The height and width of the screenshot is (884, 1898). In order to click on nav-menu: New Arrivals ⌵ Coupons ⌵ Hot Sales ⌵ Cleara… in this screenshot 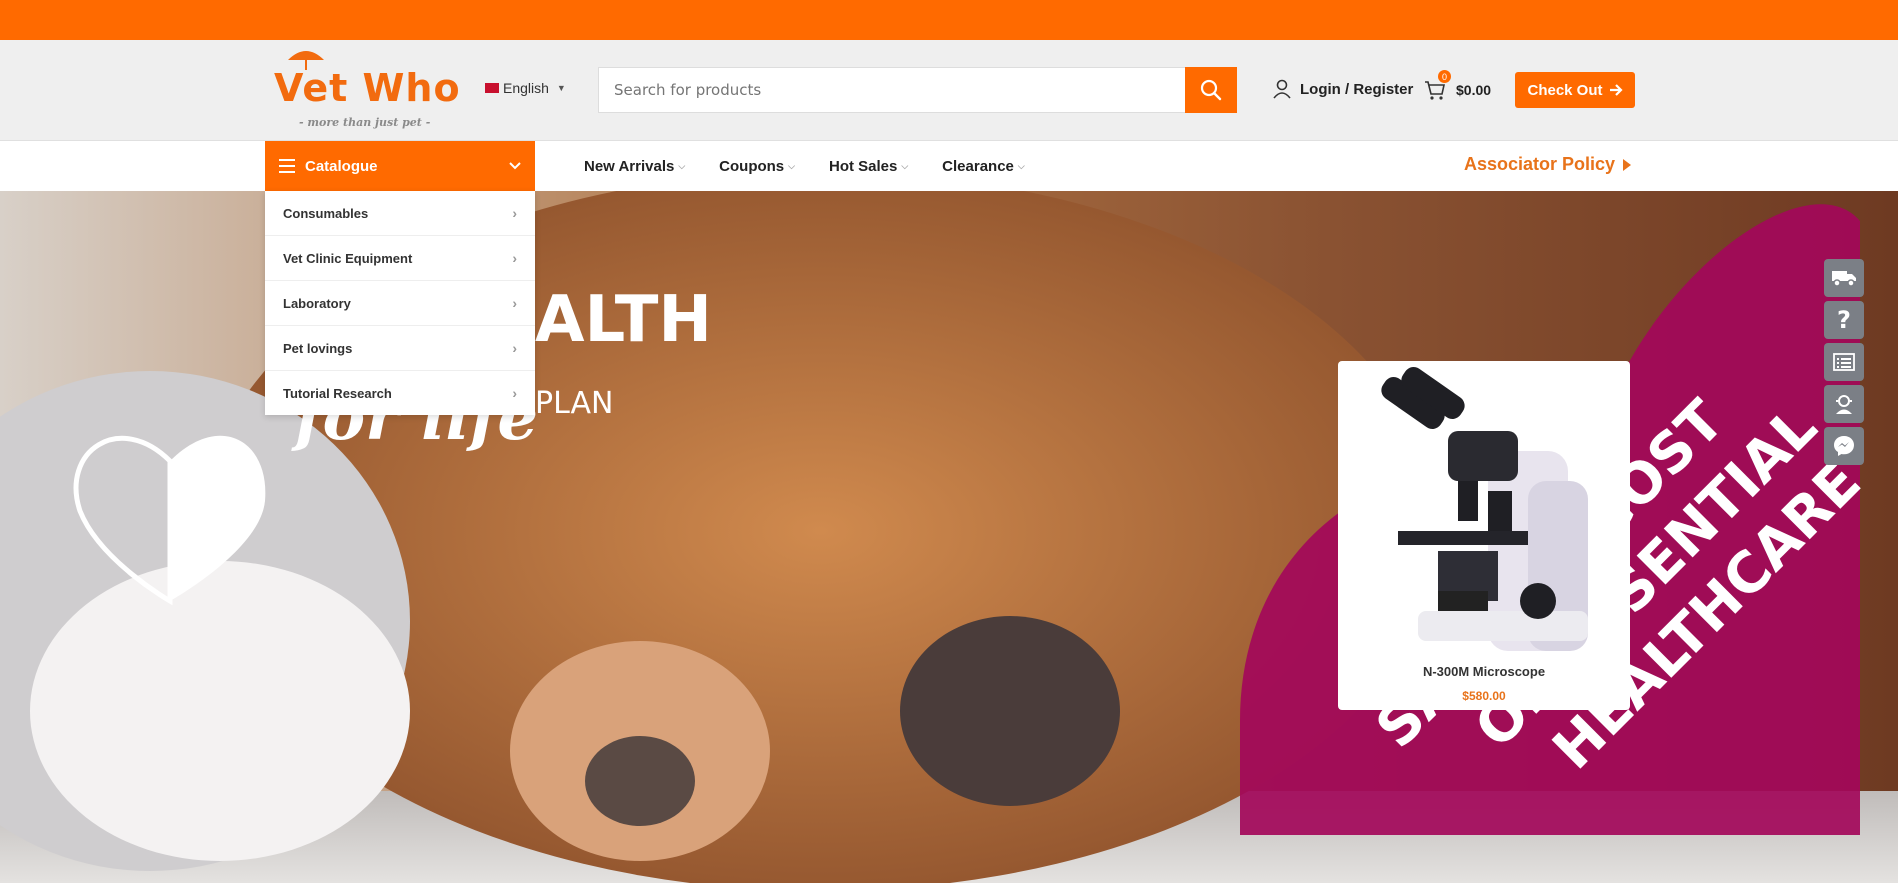, I will do `click(804, 166)`.